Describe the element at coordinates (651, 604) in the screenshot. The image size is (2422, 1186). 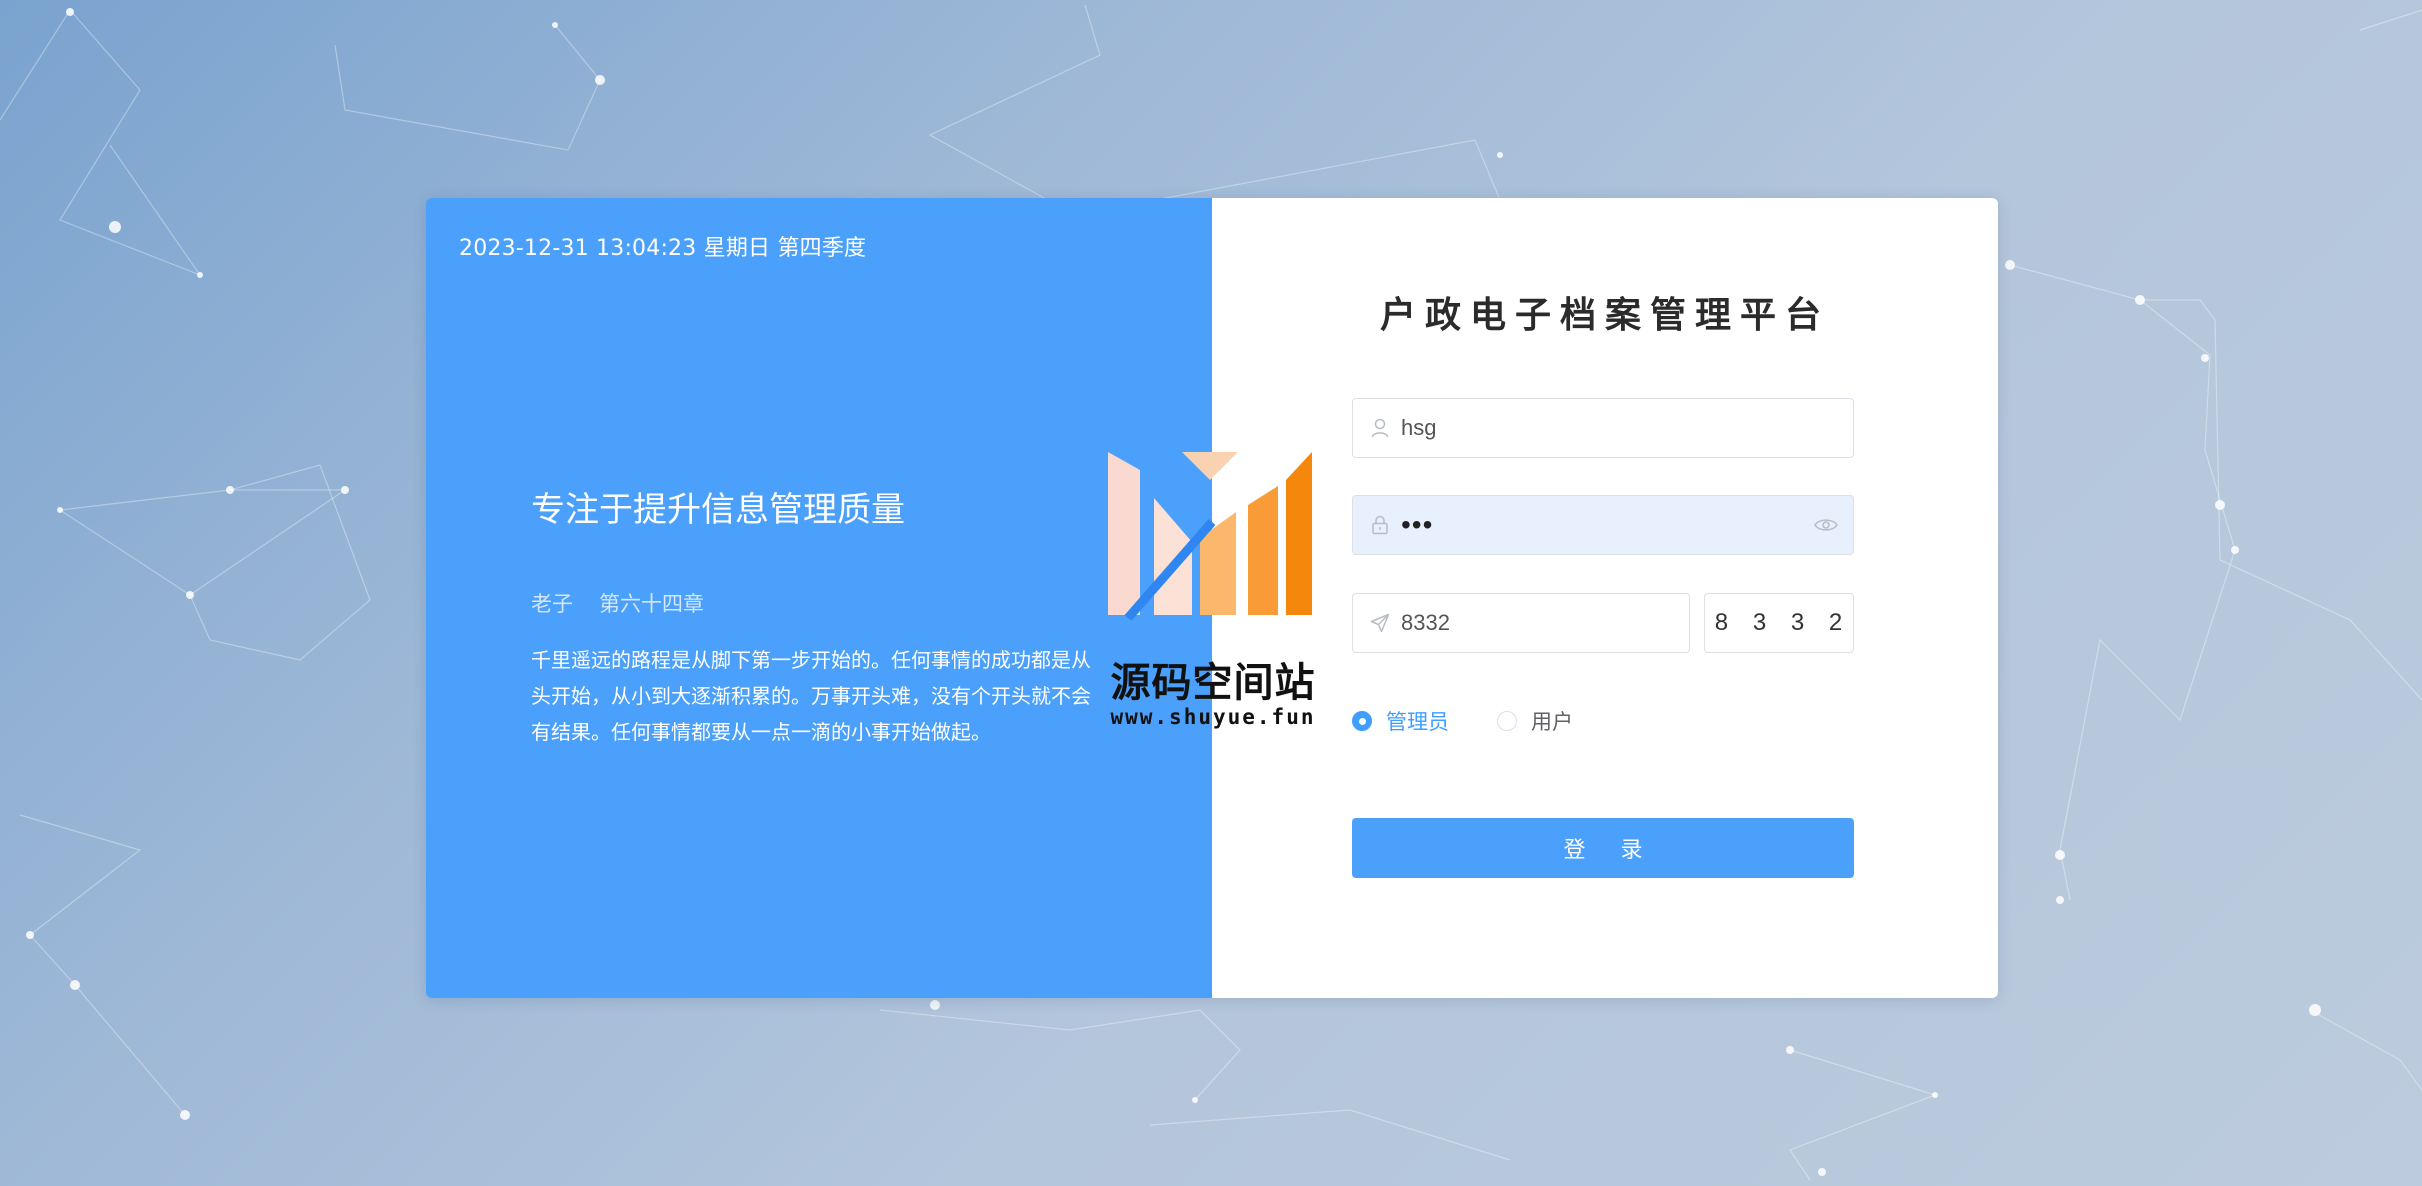
I see `quote-chapter: 第六十四章` at that location.